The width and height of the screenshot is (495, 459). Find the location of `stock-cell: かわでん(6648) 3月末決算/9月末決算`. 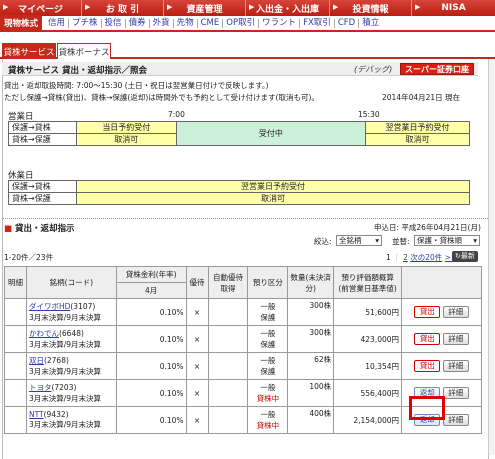

stock-cell: かわでん(6648) 3月末決算/9月末決算 is located at coordinates (71, 339).